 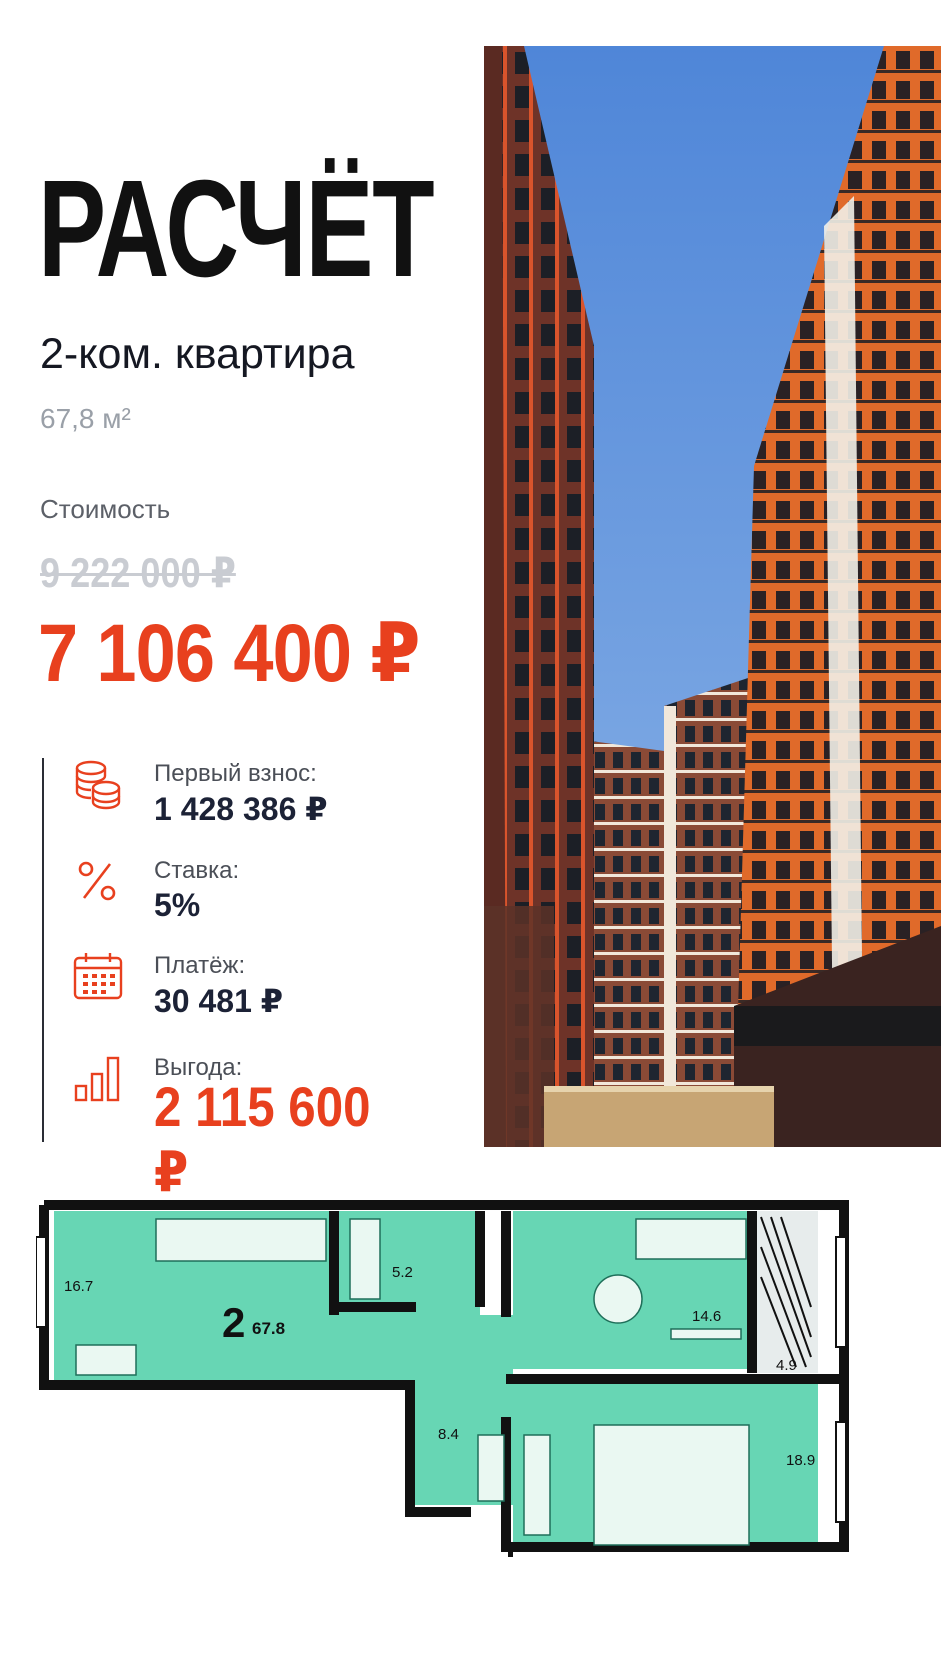 I want to click on stat-payment: Платёж: 30 481 ₽, so click(x=252, y=990).